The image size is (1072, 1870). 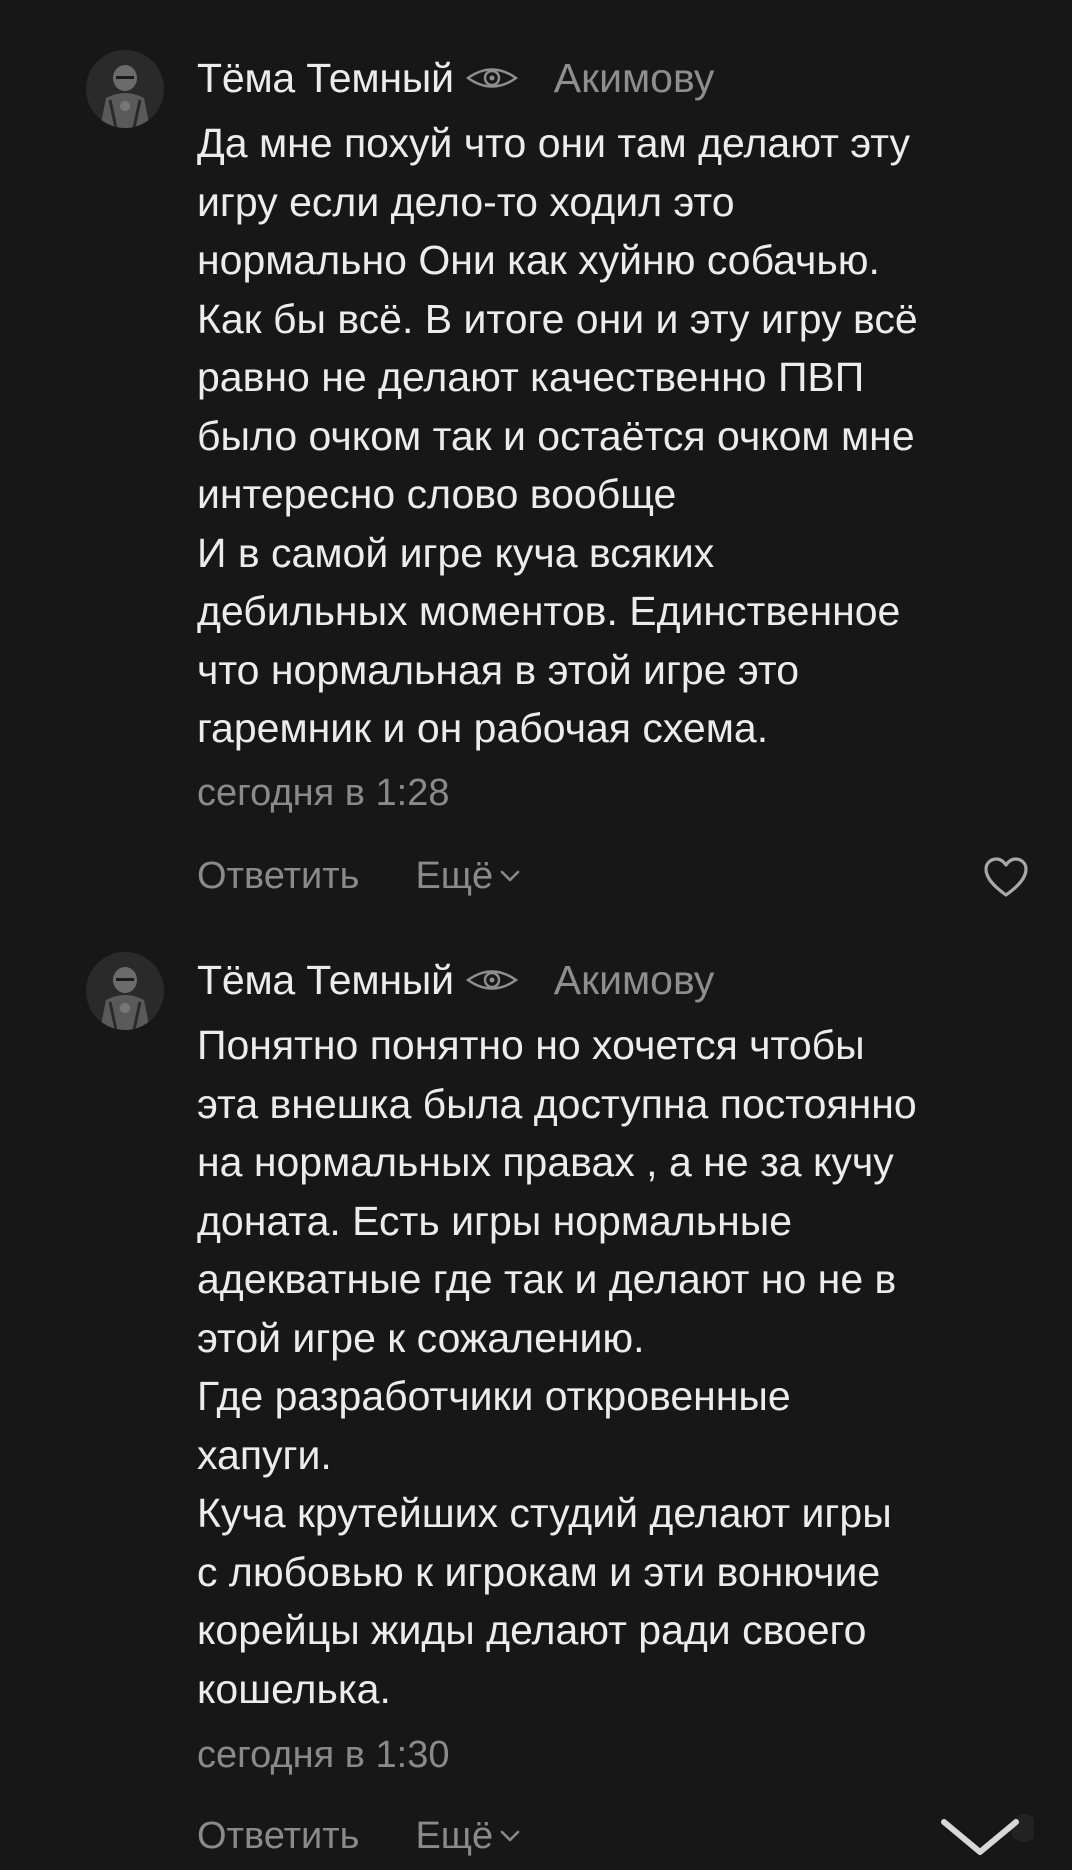 What do you see at coordinates (557, 318) in the screenshot?
I see `comment-text-line: Как бы всё. В итоге они и эту игру всё` at bounding box center [557, 318].